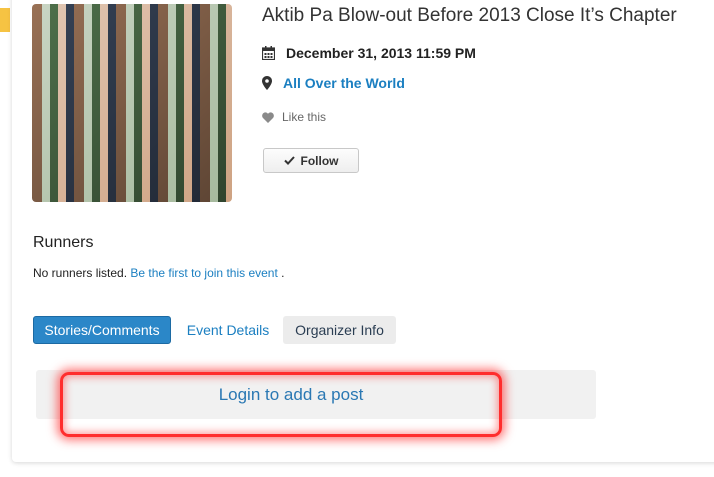 Image resolution: width=714 pixels, height=477 pixels. What do you see at coordinates (283, 273) in the screenshot?
I see `runners-period: .` at bounding box center [283, 273].